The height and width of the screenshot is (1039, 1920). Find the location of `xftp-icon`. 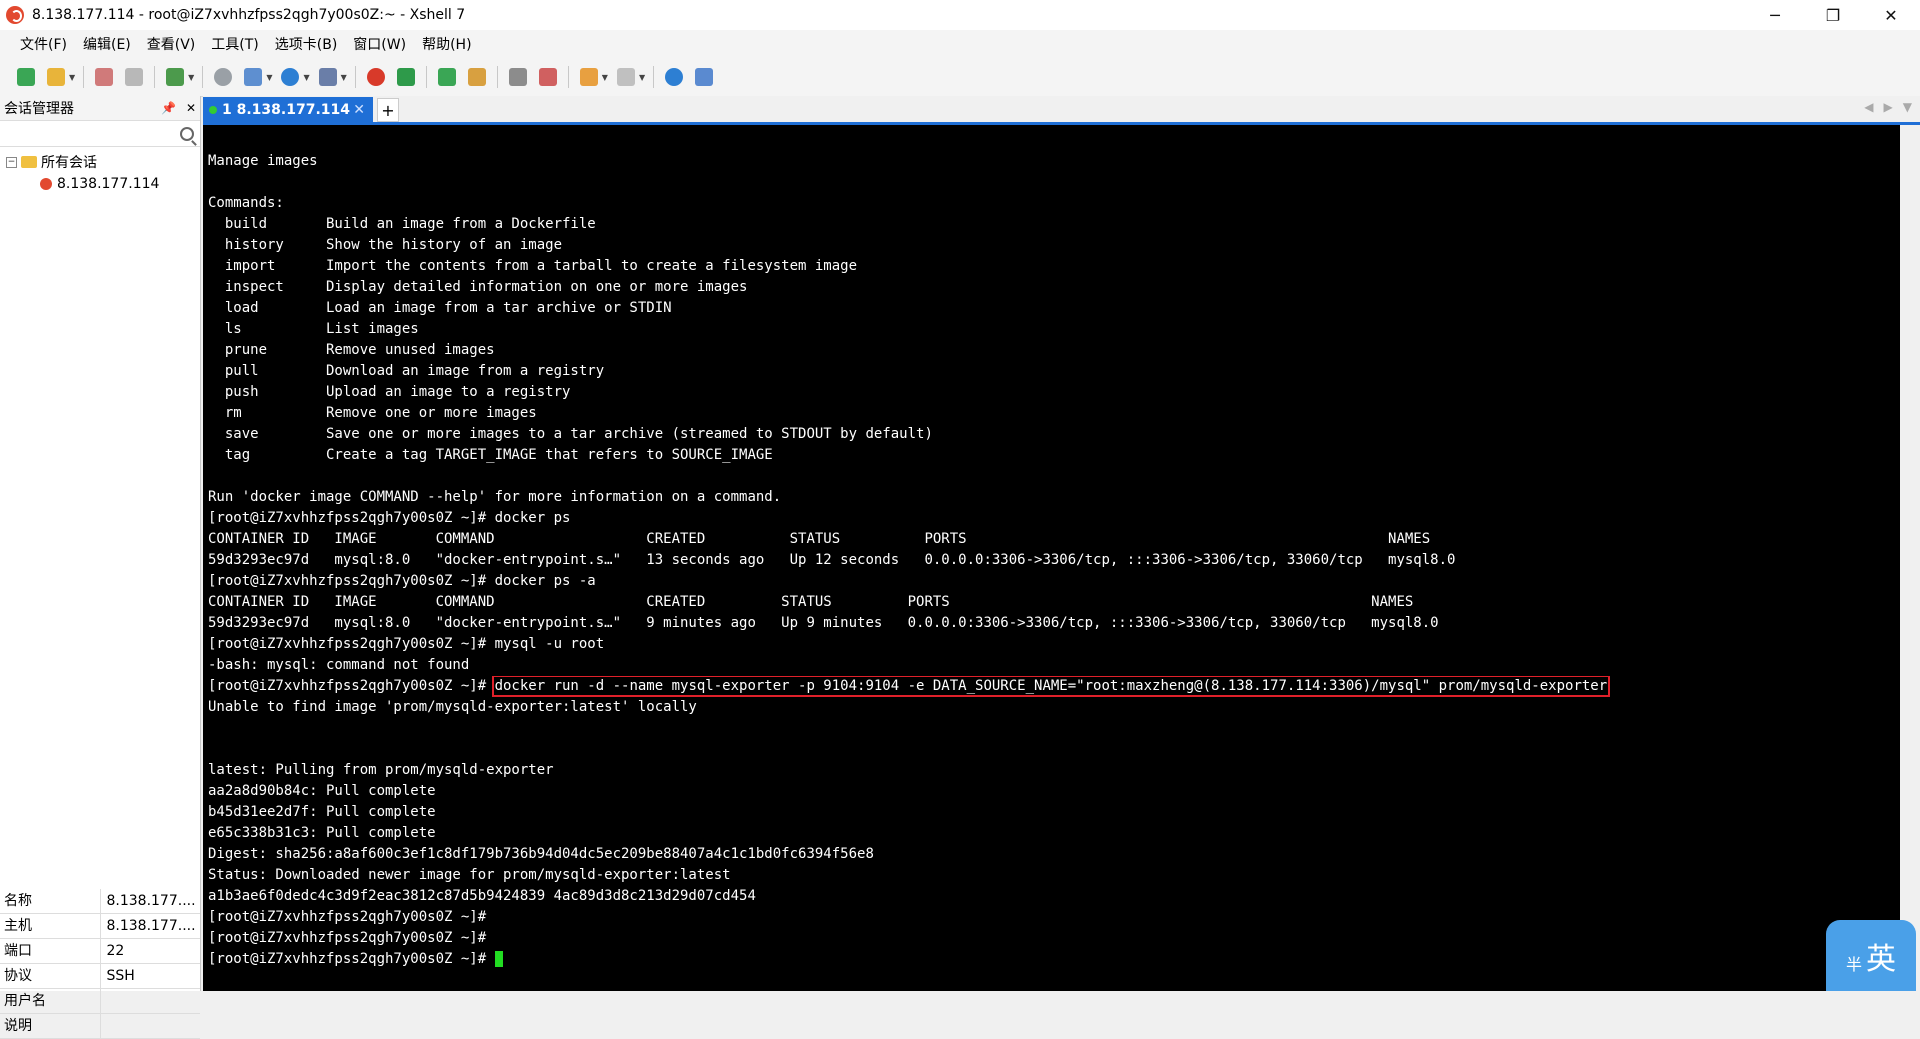

xftp-icon is located at coordinates (375, 77).